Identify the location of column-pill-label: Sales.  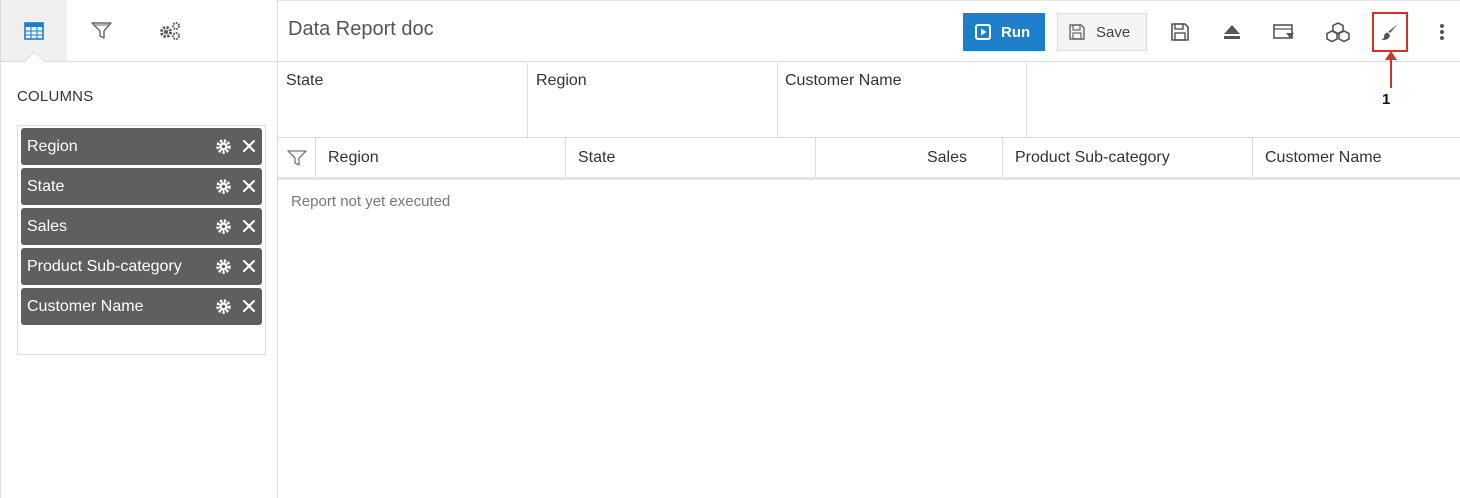
(47, 226).